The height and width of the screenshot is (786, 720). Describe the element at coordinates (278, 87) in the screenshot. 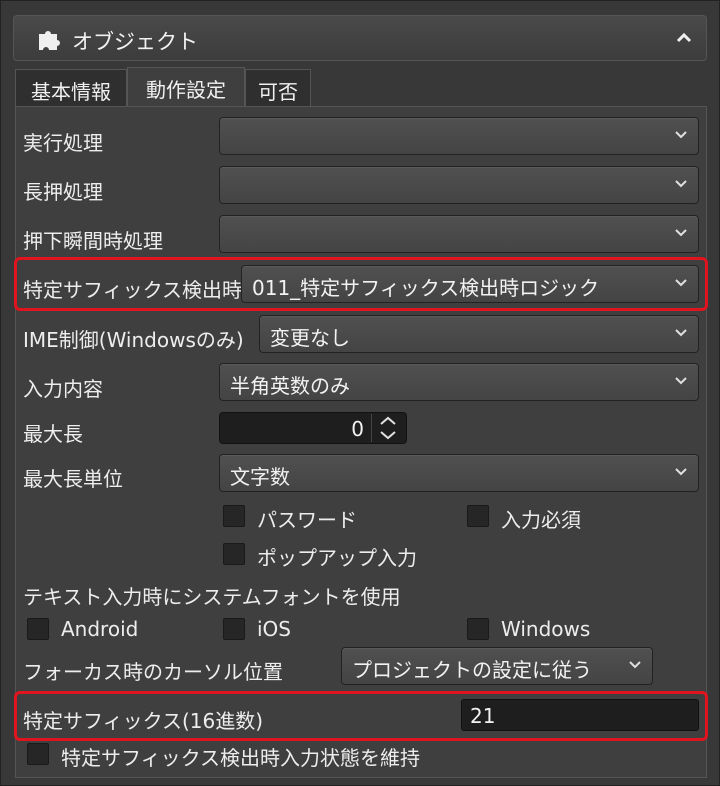

I see `tab-availability: 可否` at that location.